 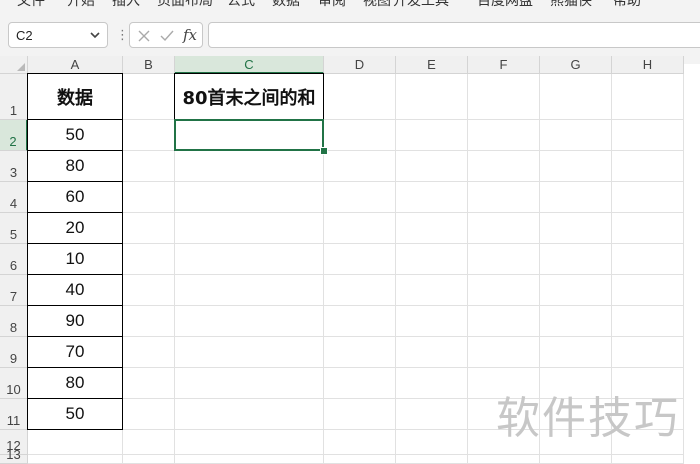 I want to click on cell-a7: 40, so click(x=75, y=290).